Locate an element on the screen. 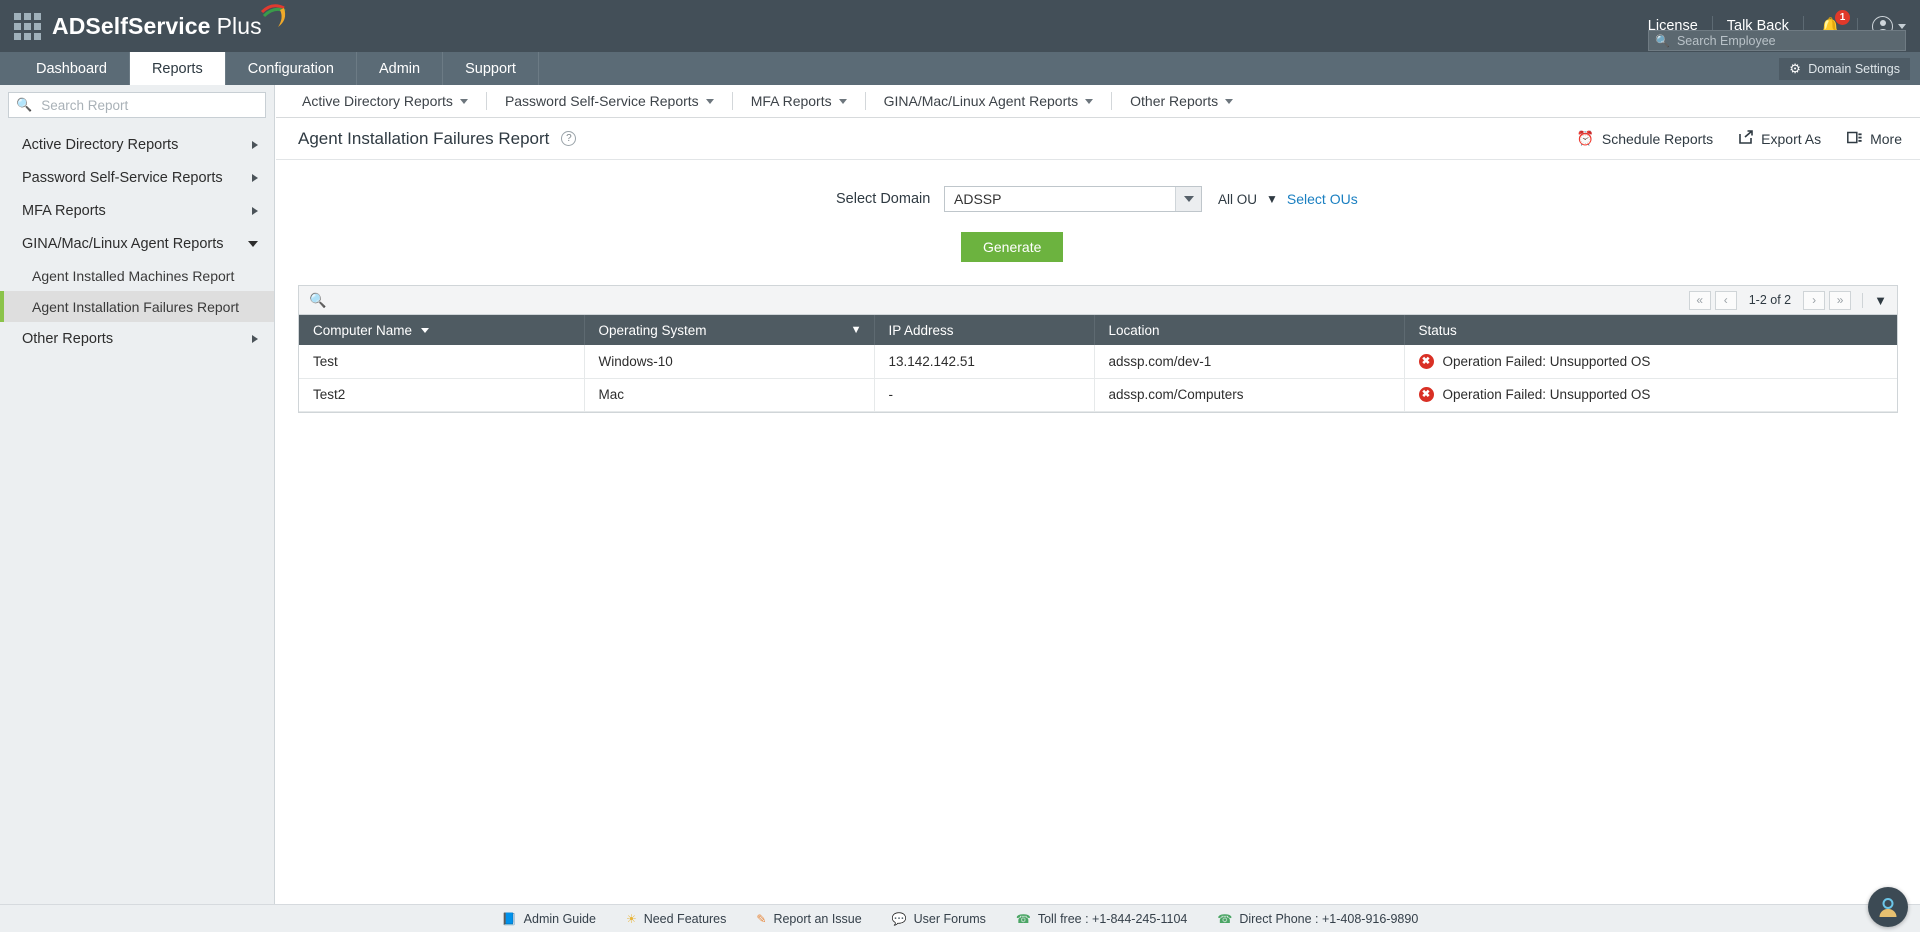 The image size is (1920, 932). generate-button: Generate is located at coordinates (1012, 247).